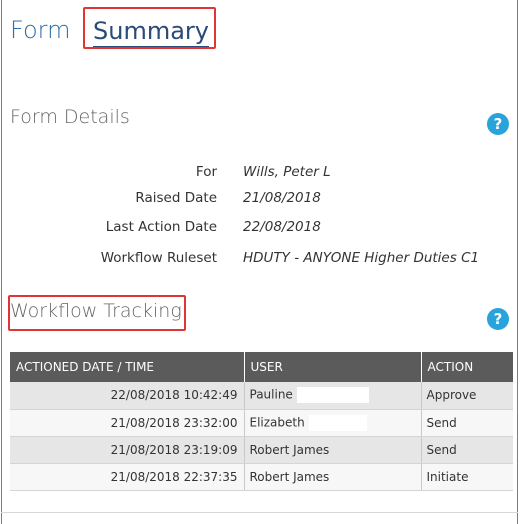 This screenshot has height=524, width=520. I want to click on detail-value-for: Wills, Peter L, so click(287, 172).